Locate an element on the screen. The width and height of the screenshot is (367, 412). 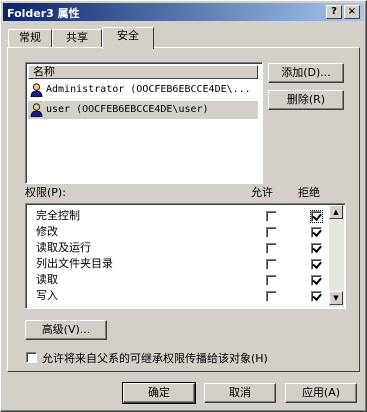
tab-label: 安全 is located at coordinates (128, 35).